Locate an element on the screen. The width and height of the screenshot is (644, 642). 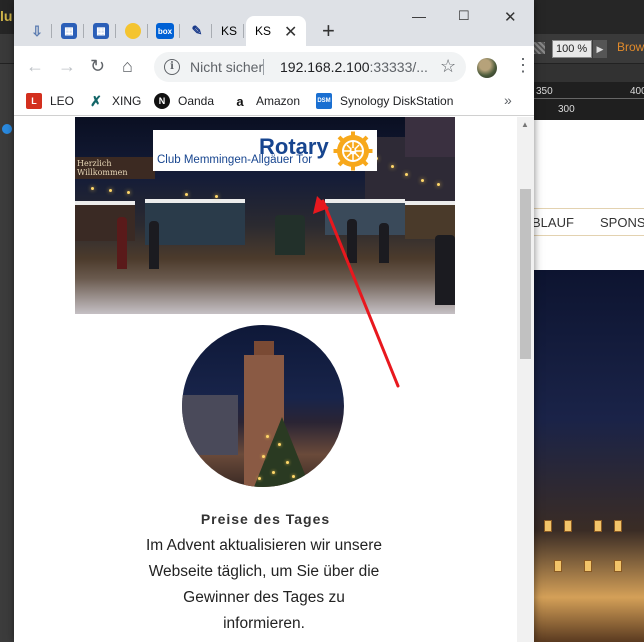
forward-icon: → is located at coordinates (67, 66).